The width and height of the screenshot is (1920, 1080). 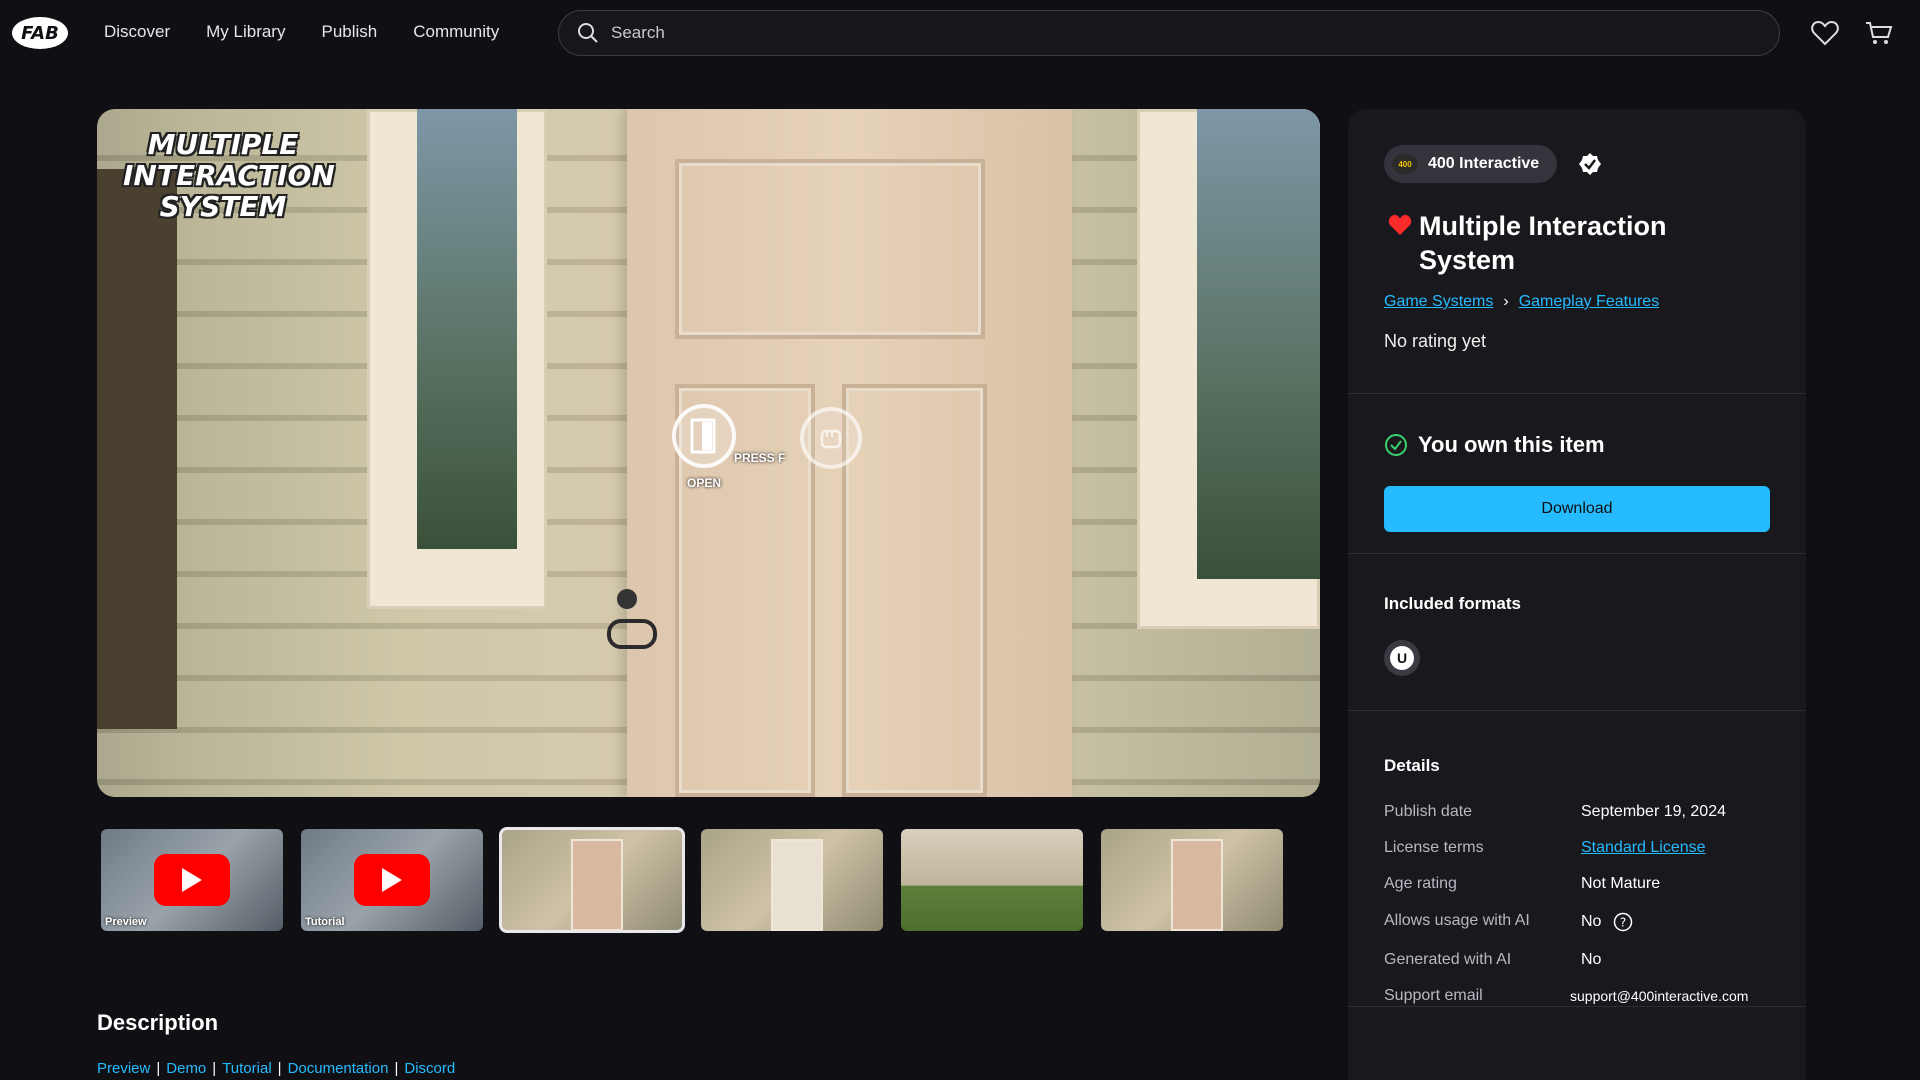 What do you see at coordinates (1590, 164) in the screenshot?
I see `verified-badge-icon` at bounding box center [1590, 164].